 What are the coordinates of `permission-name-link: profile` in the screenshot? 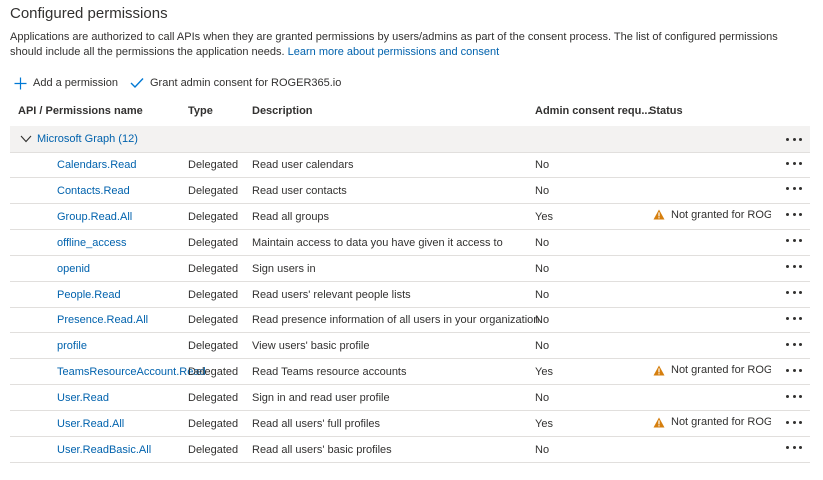 It's located at (72, 346).